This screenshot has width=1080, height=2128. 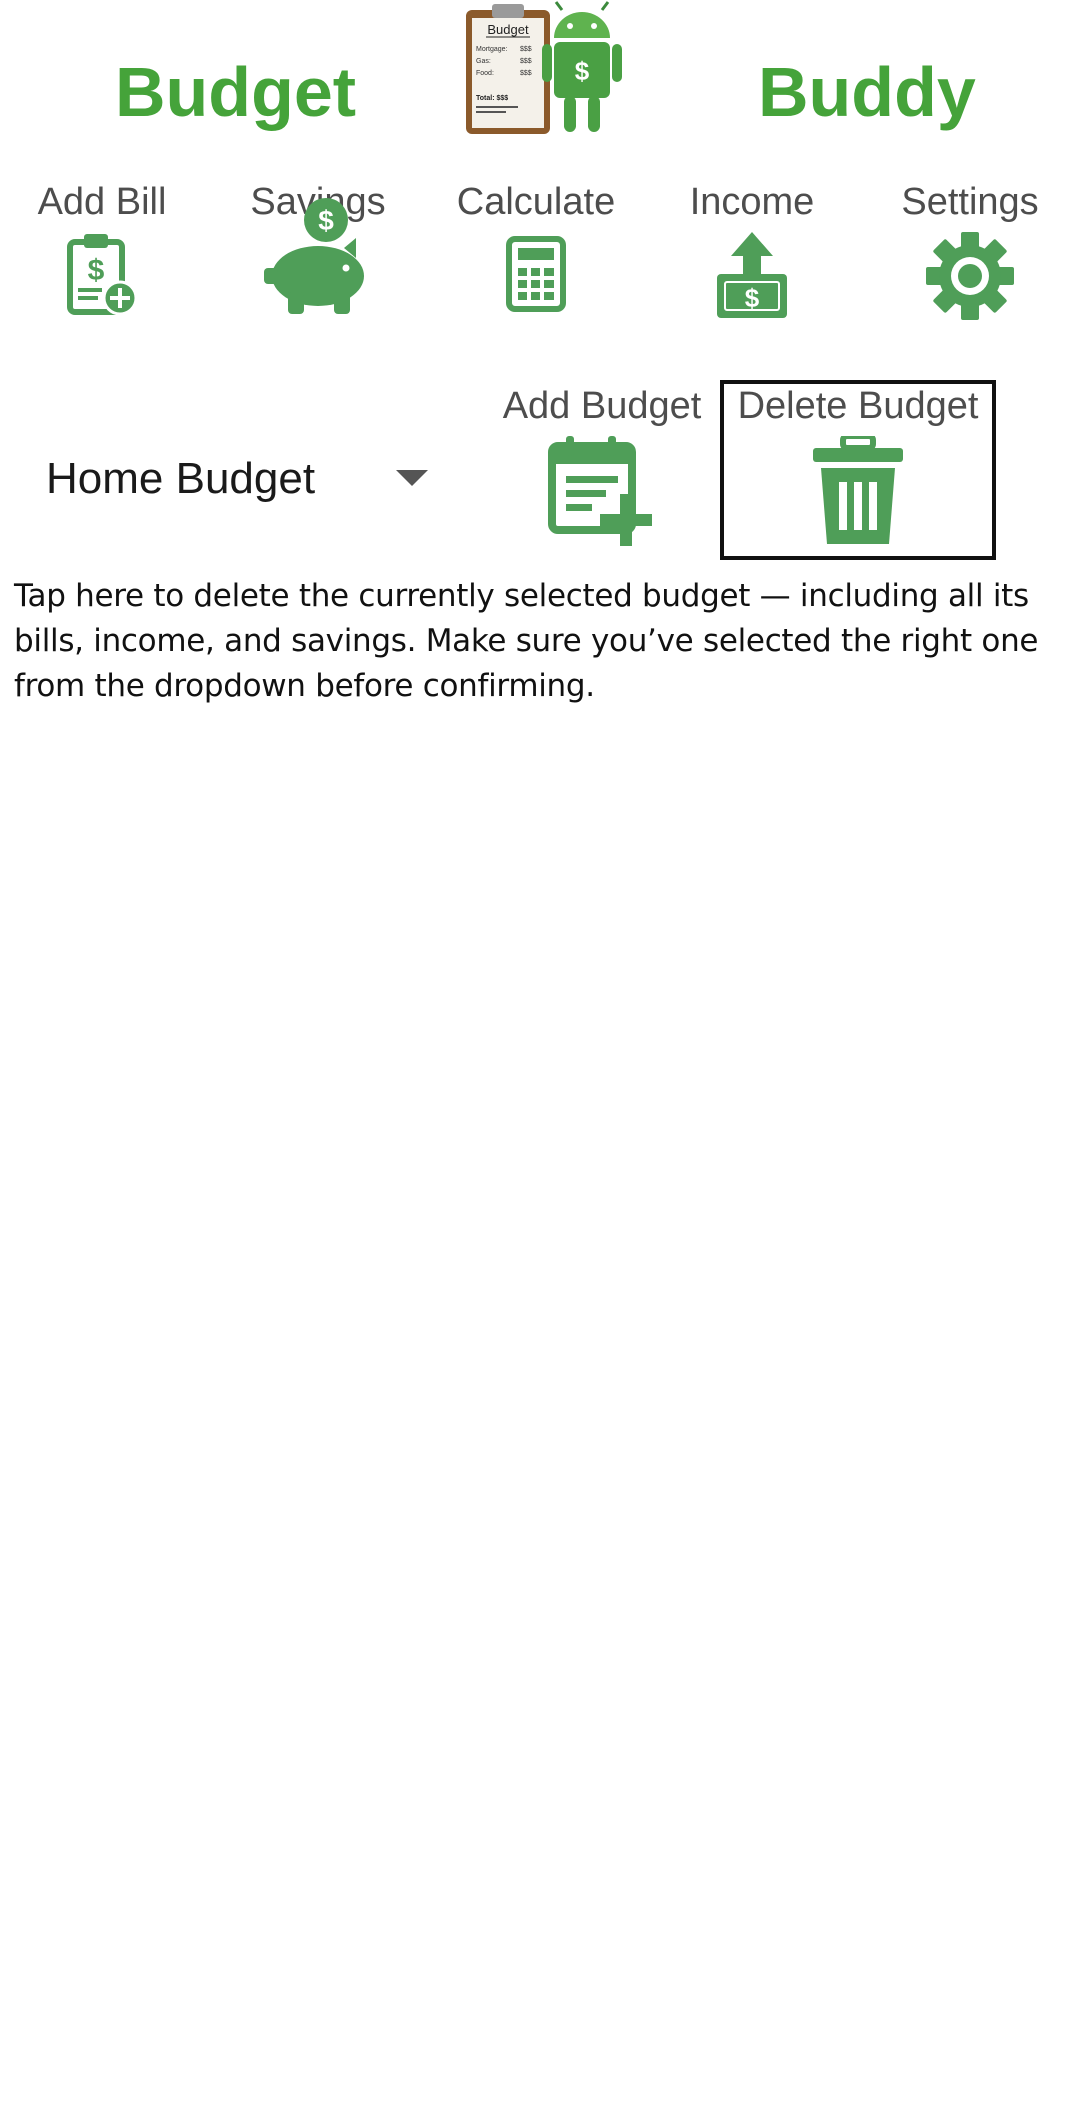 What do you see at coordinates (970, 202) in the screenshot?
I see `nav-settings-label: Settings` at bounding box center [970, 202].